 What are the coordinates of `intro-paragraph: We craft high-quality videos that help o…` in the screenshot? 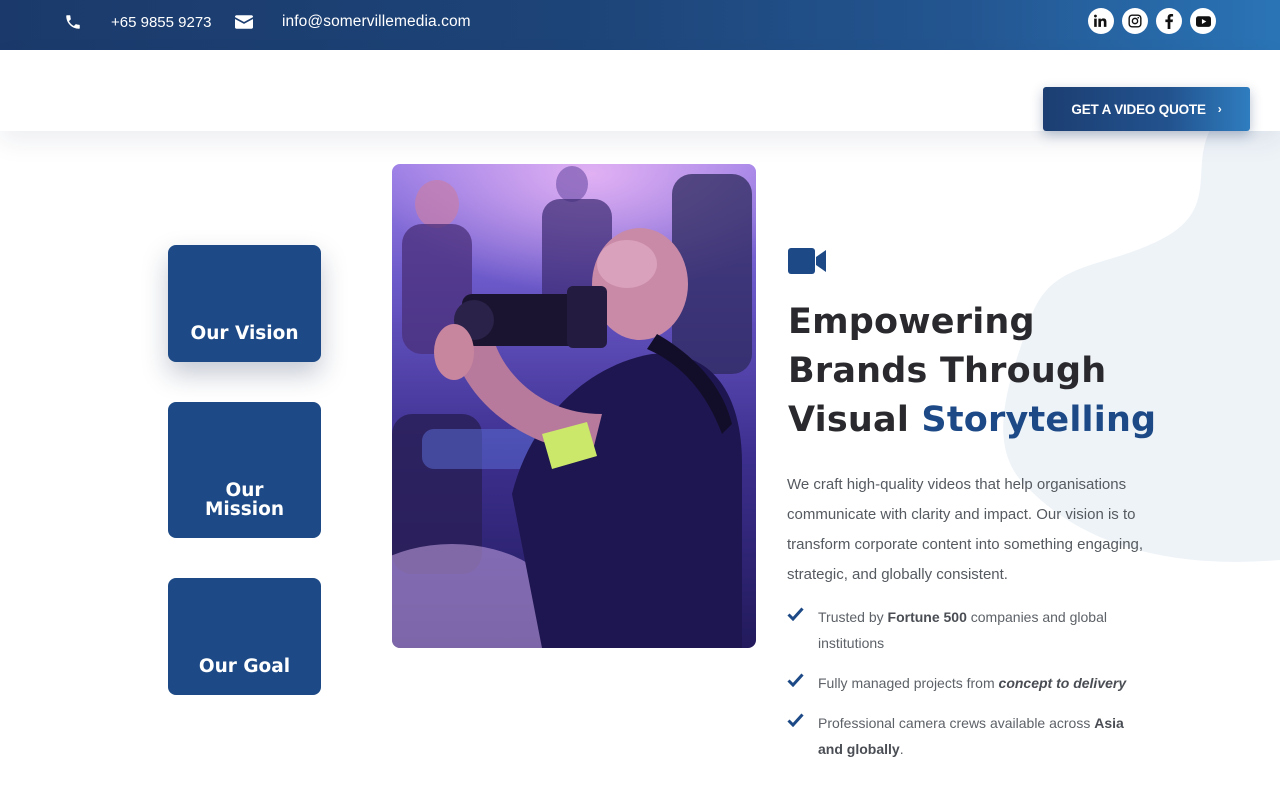 It's located at (965, 529).